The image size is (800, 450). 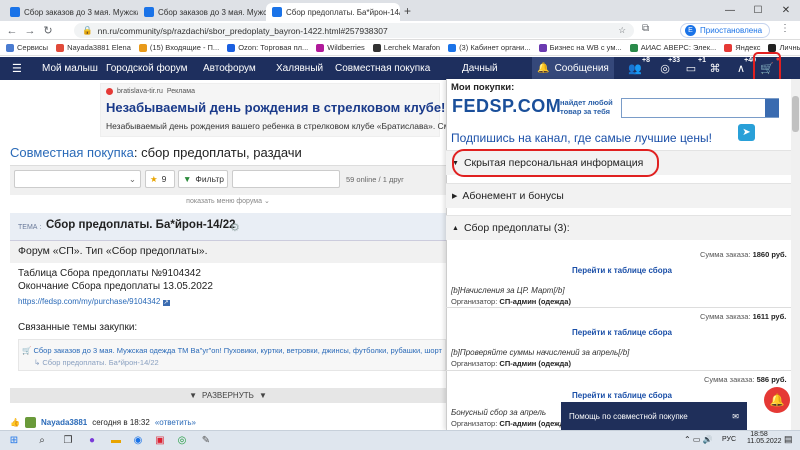 I want to click on like-icon: 👍, so click(x=15, y=422).